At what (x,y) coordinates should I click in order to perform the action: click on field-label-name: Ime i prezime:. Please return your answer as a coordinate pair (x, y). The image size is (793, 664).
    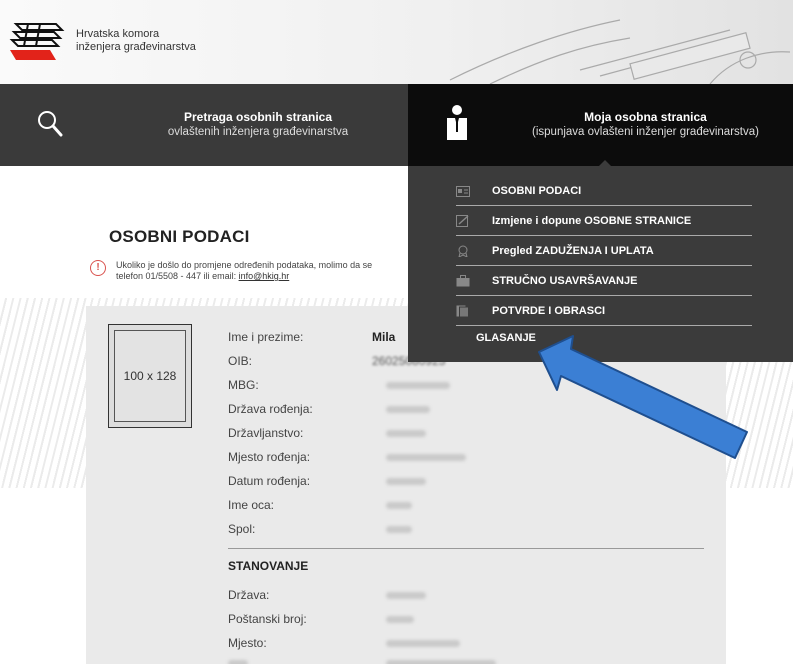
    Looking at the image, I should click on (266, 337).